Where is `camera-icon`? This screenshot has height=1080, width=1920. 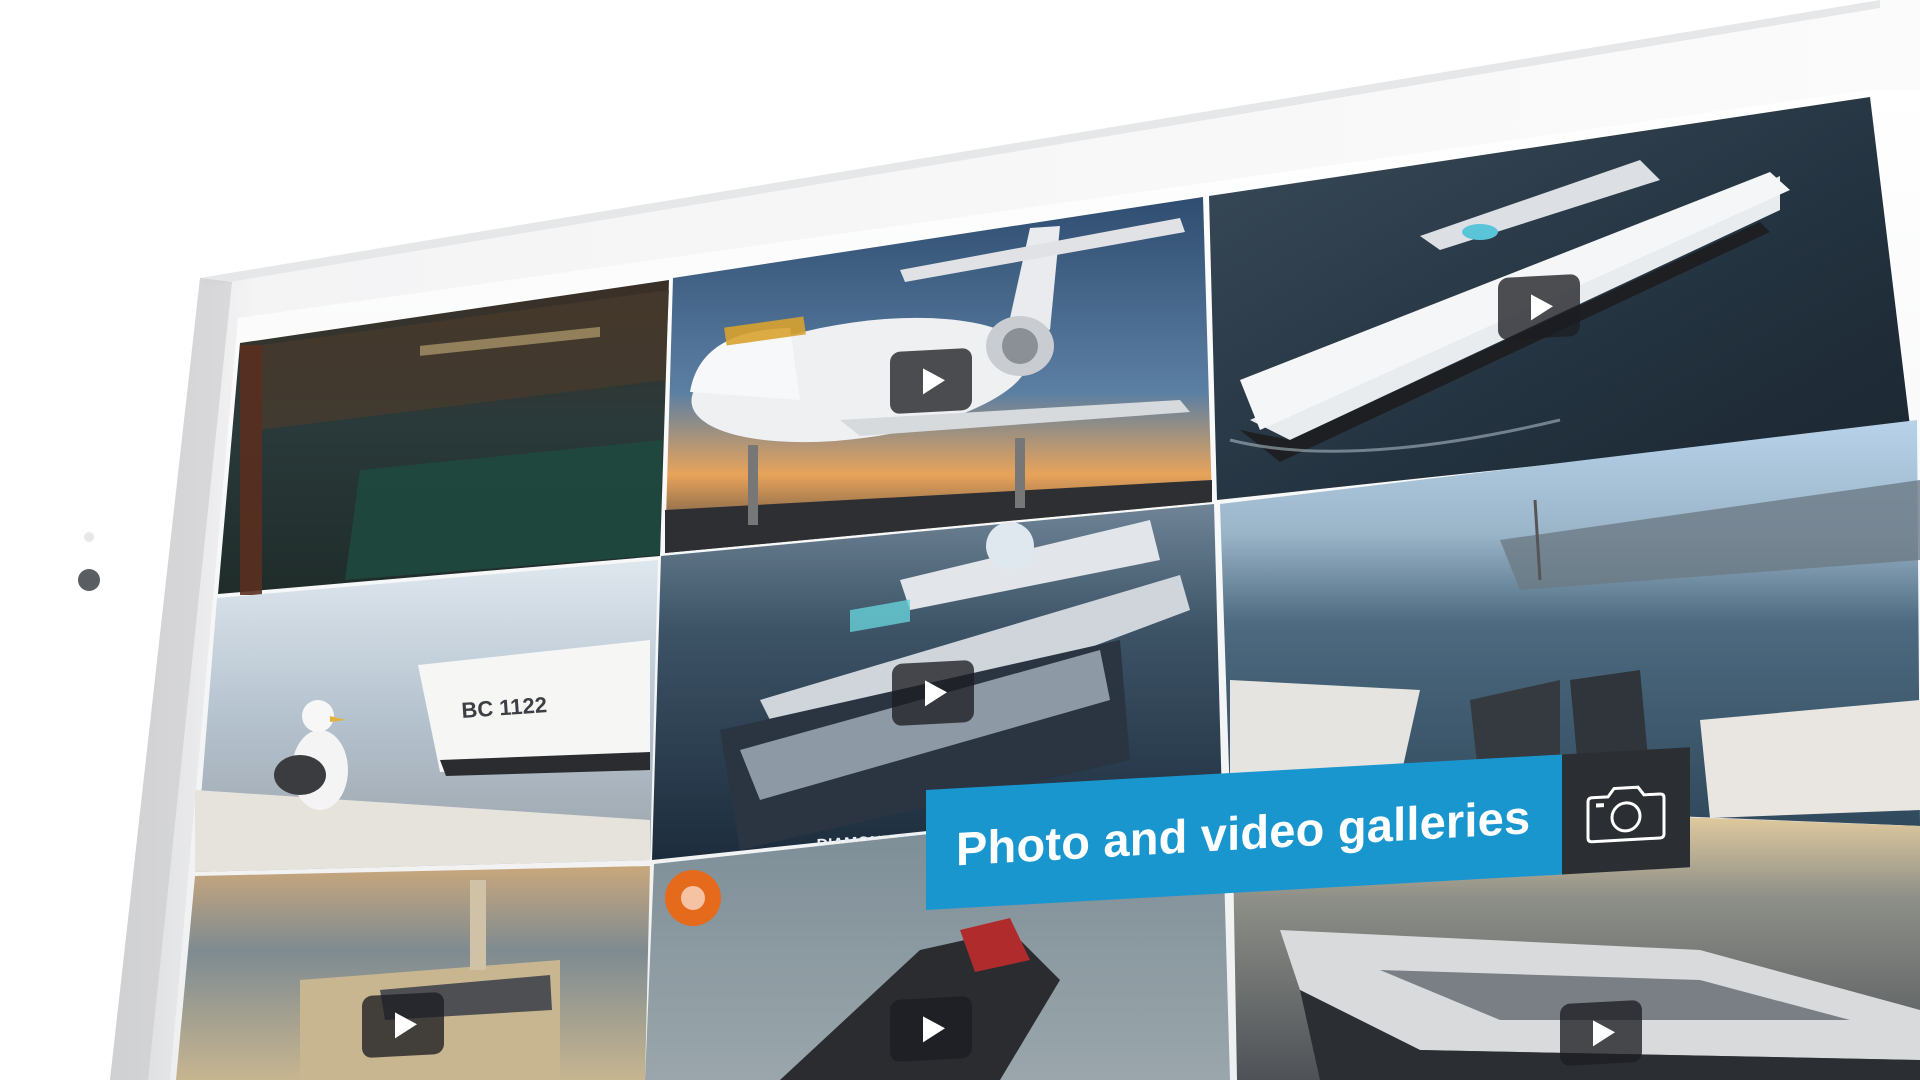
camera-icon is located at coordinates (1626, 814).